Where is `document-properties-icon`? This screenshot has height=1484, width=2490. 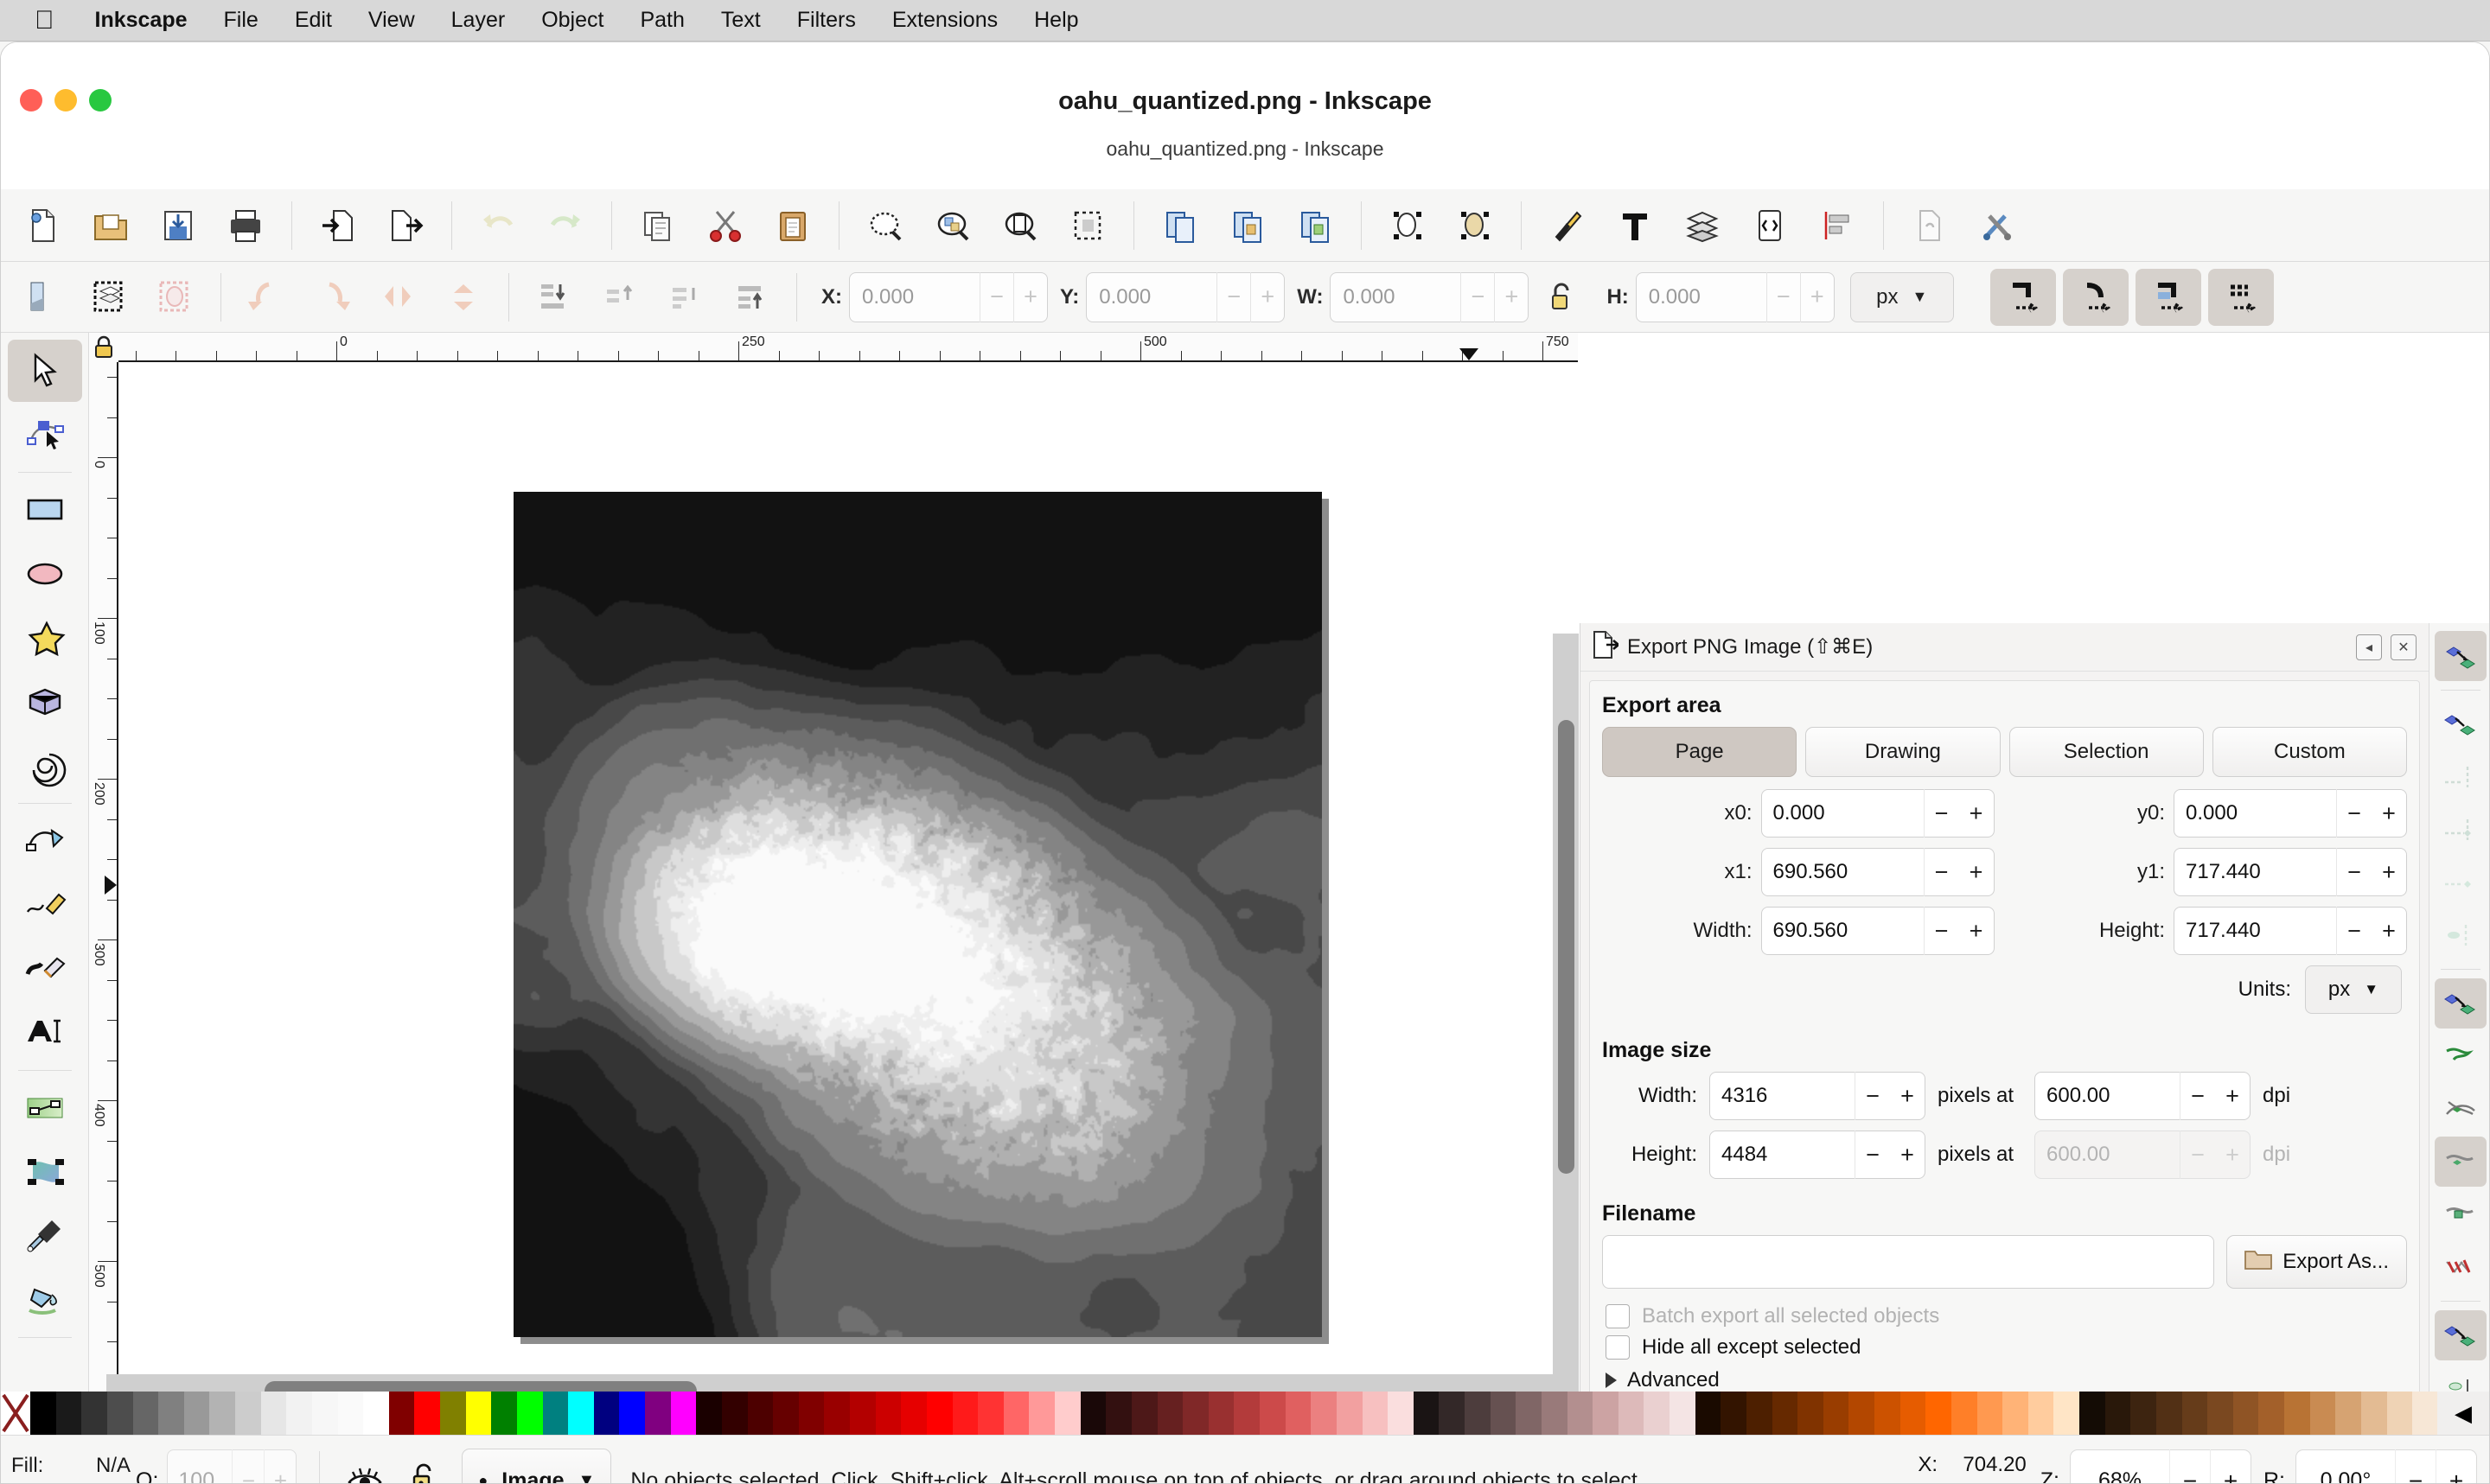
document-properties-icon is located at coordinates (1929, 226).